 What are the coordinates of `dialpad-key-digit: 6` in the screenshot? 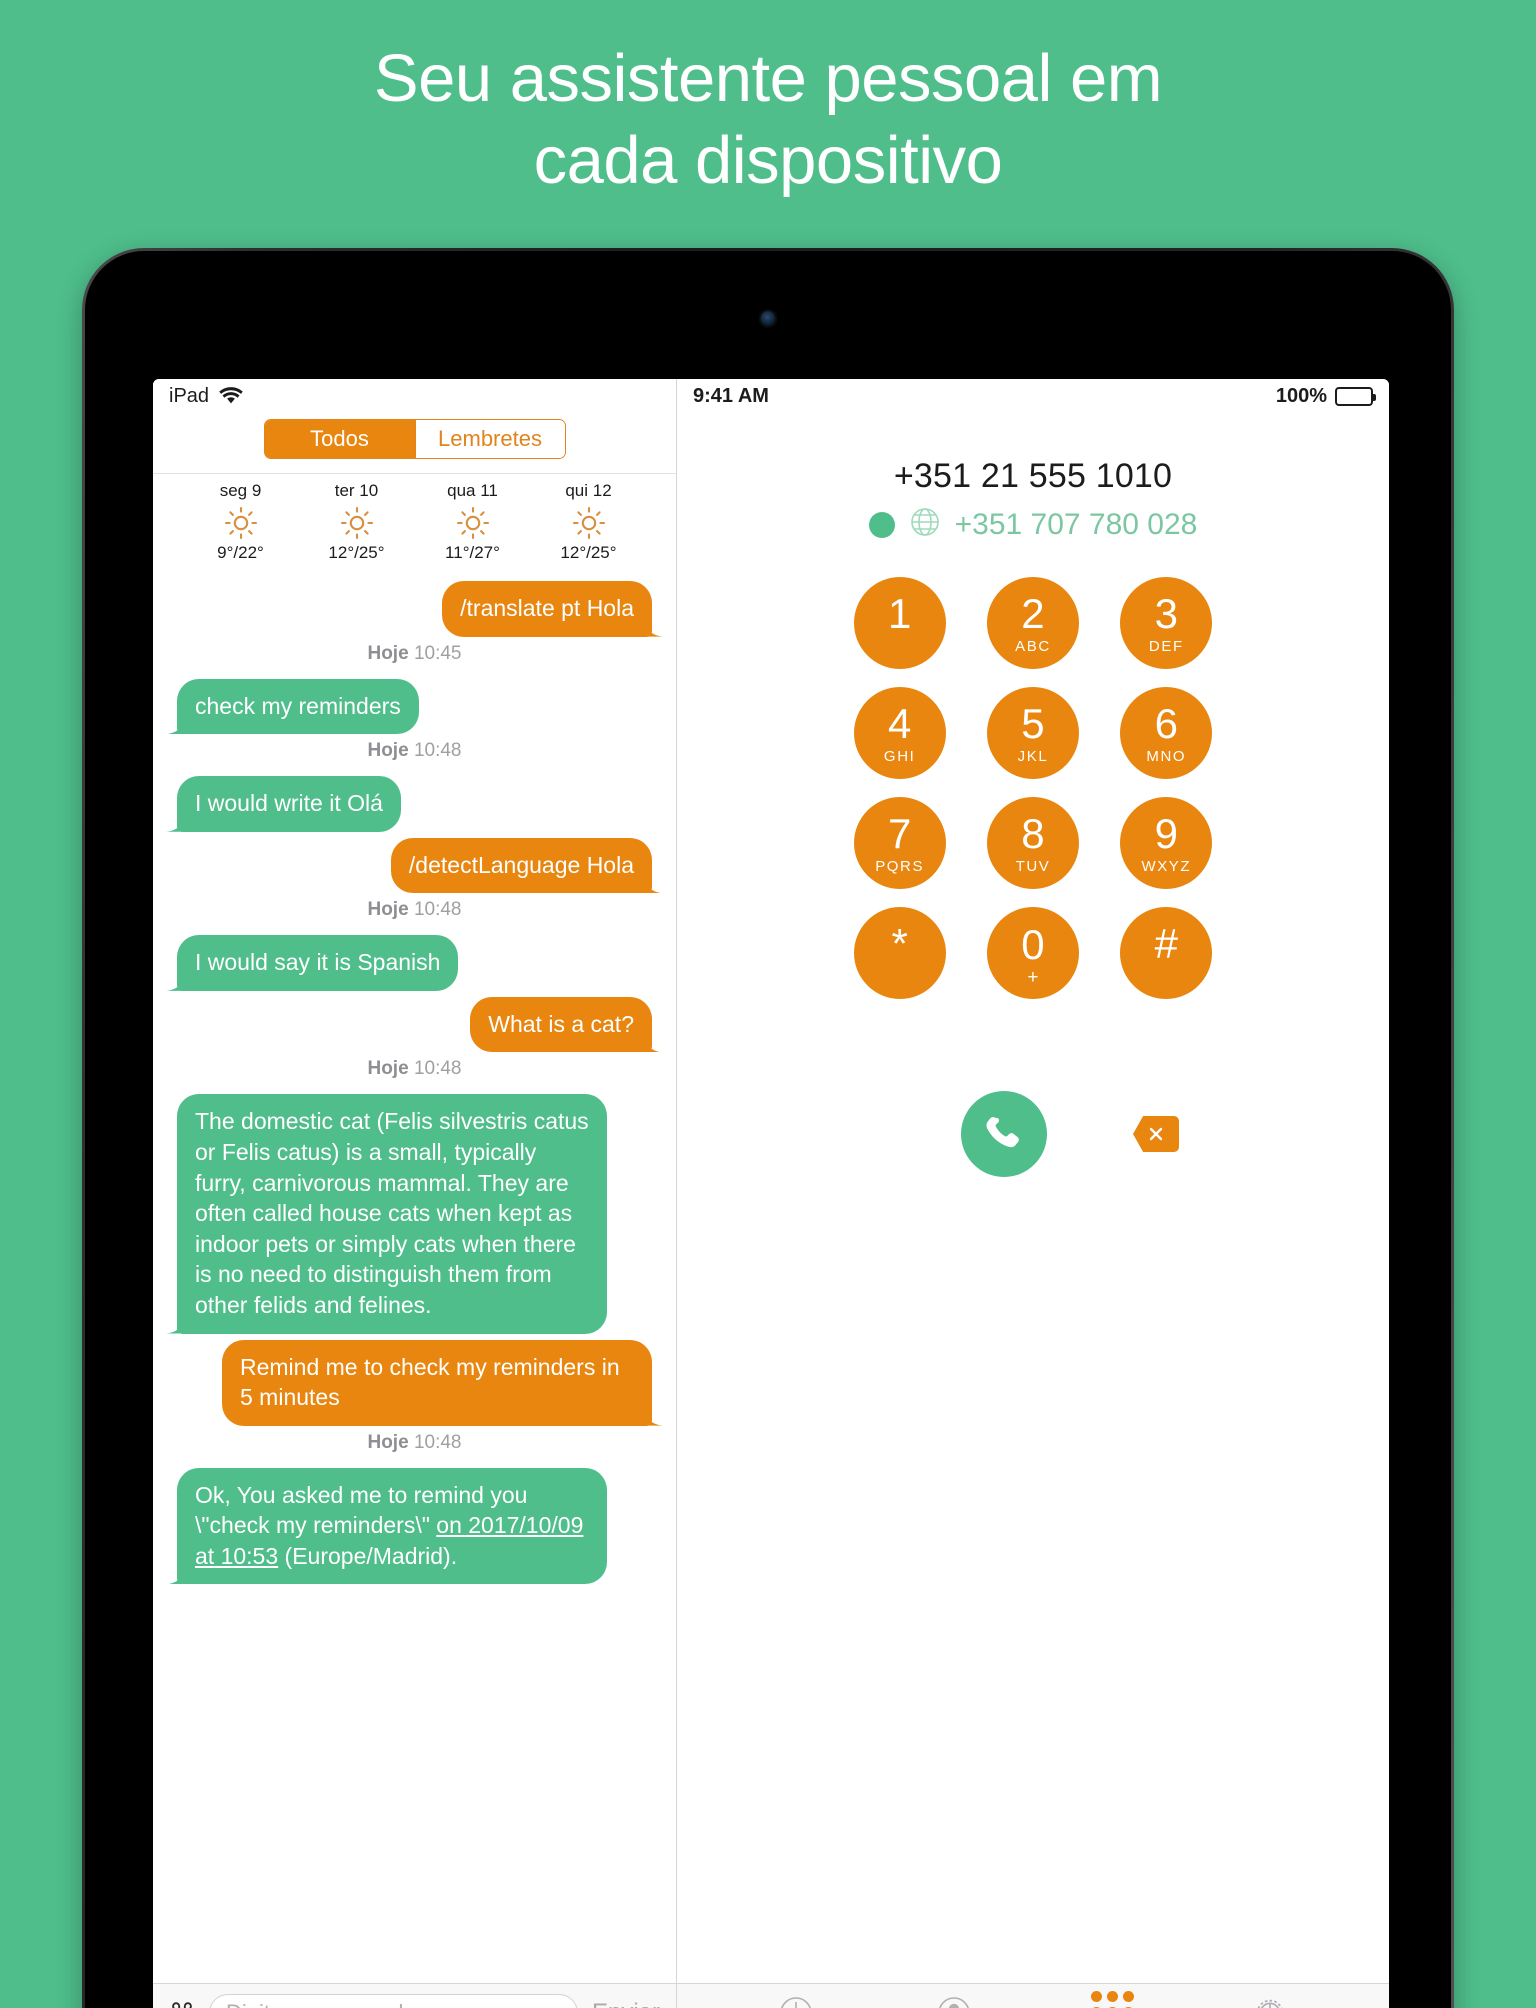 It's located at (1166, 723).